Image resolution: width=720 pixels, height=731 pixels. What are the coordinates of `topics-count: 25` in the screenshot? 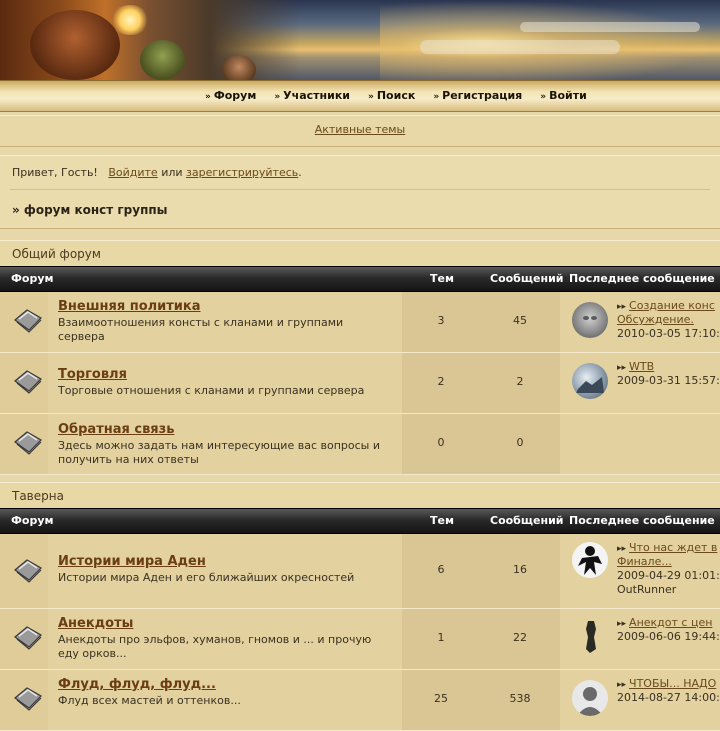 It's located at (441, 698).